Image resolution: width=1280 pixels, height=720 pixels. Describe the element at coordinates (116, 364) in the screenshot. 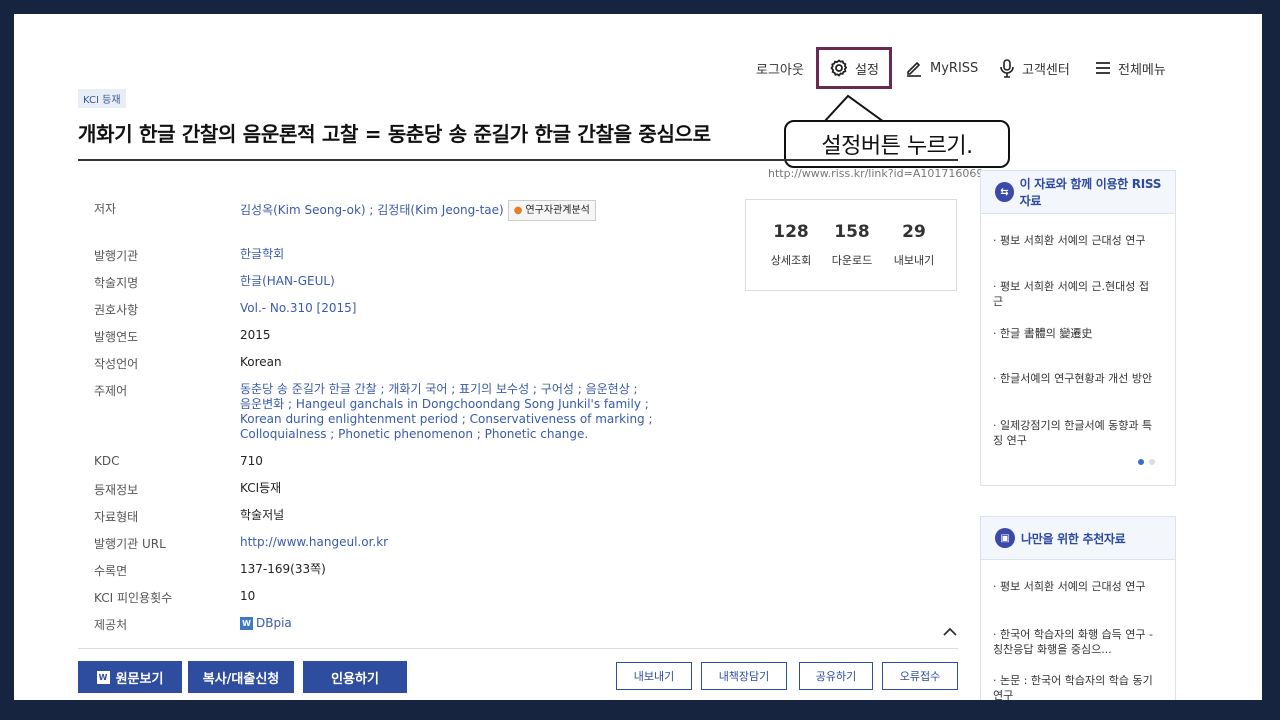

I see `language-label: 작성언어` at that location.